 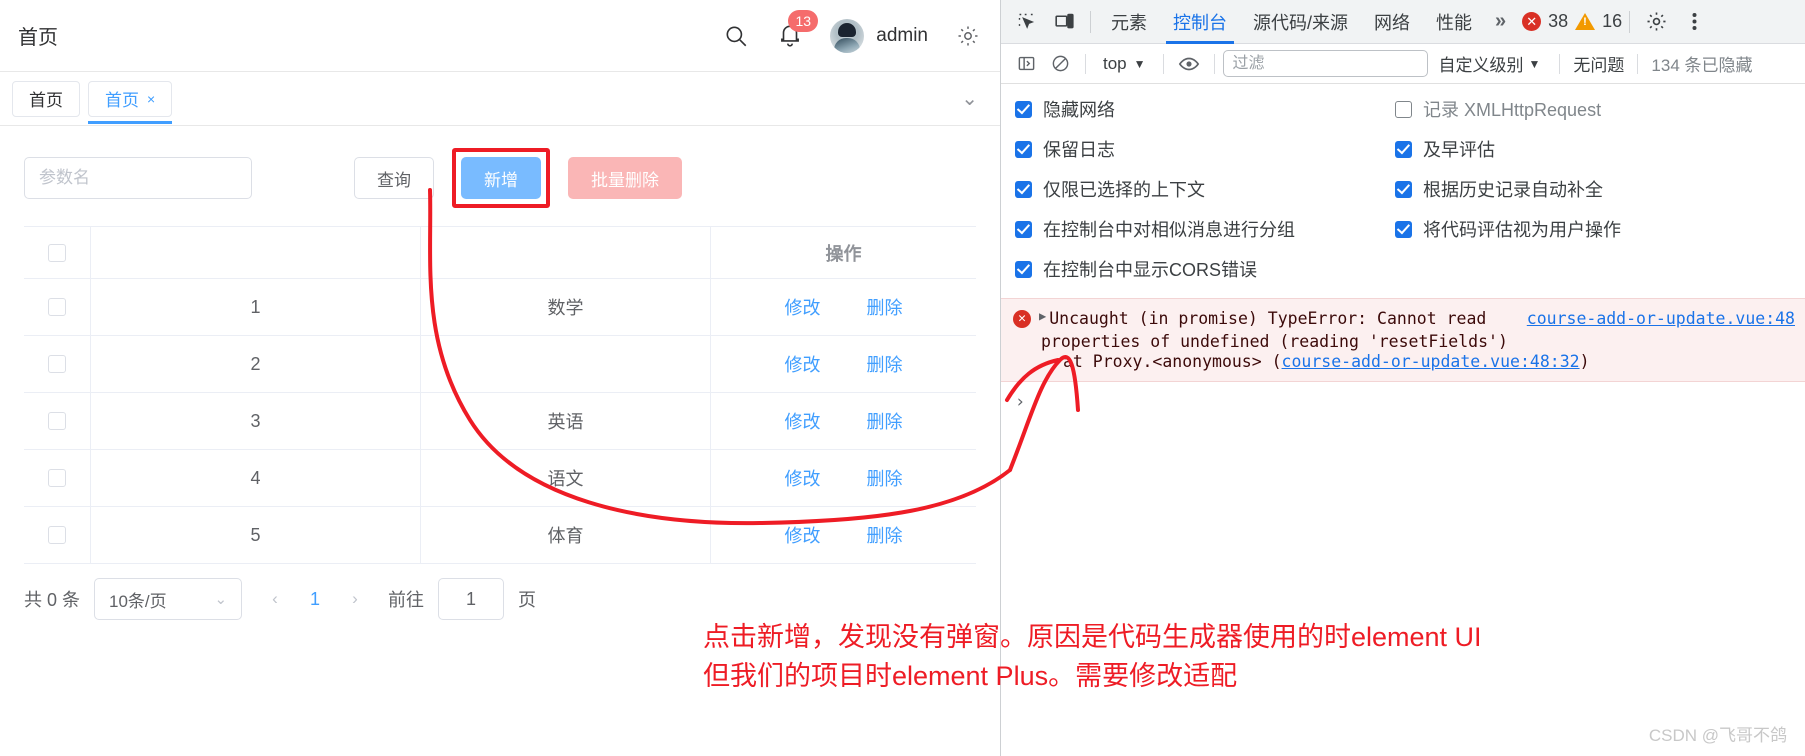 What do you see at coordinates (1508, 149) in the screenshot?
I see `setting-eager-evaluation: 及早评估` at bounding box center [1508, 149].